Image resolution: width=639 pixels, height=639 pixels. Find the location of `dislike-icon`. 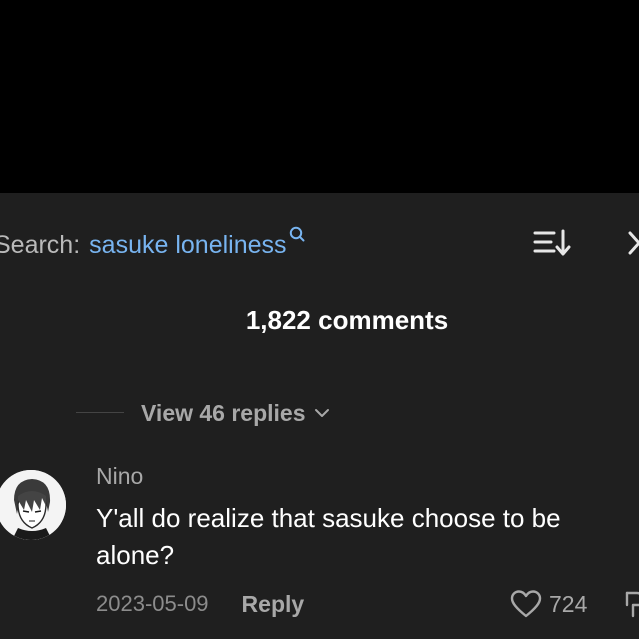

dislike-icon is located at coordinates (631, 605).